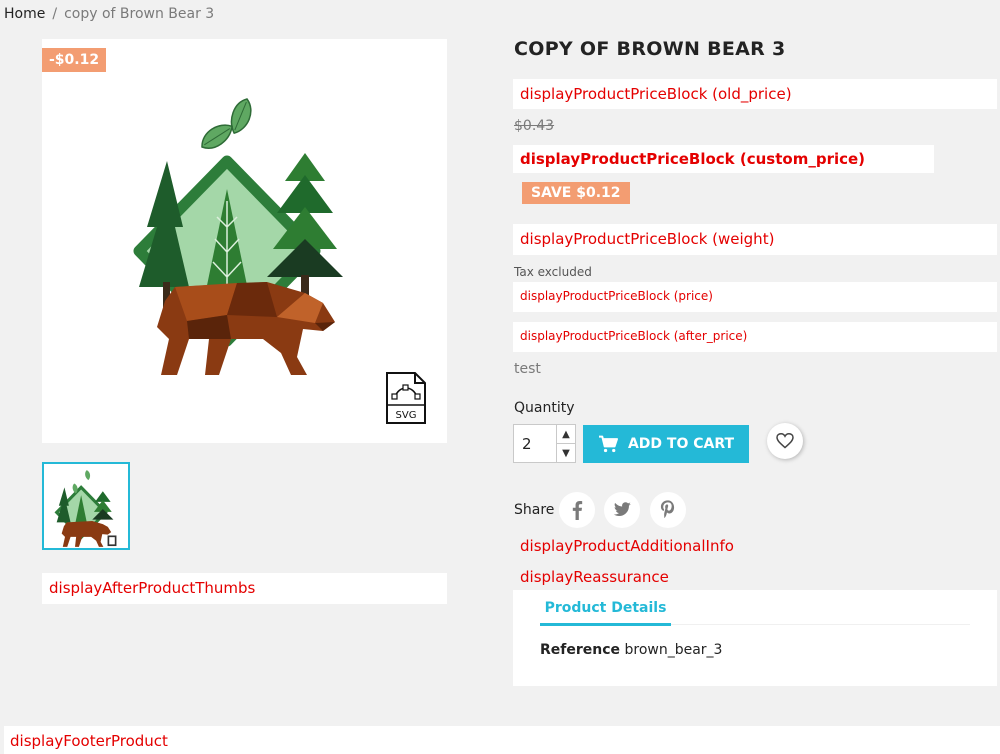 The height and width of the screenshot is (754, 1000). What do you see at coordinates (544, 408) in the screenshot?
I see `quantity-label: Quantity` at bounding box center [544, 408].